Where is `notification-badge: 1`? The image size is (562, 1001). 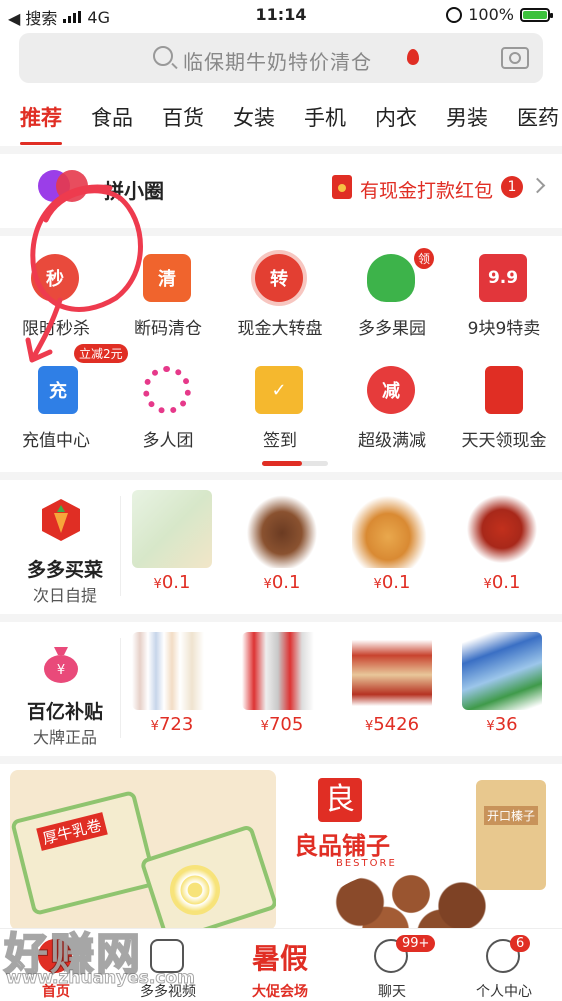
notification-badge: 1 is located at coordinates (512, 187).